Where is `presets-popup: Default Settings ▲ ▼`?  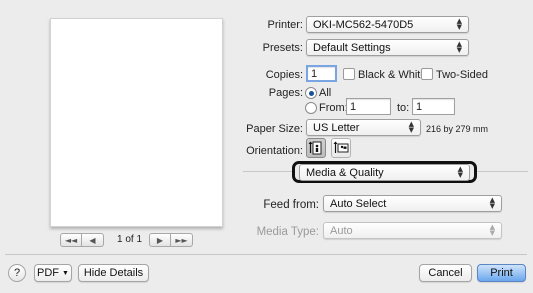
presets-popup: Default Settings ▲ ▼ is located at coordinates (387, 47).